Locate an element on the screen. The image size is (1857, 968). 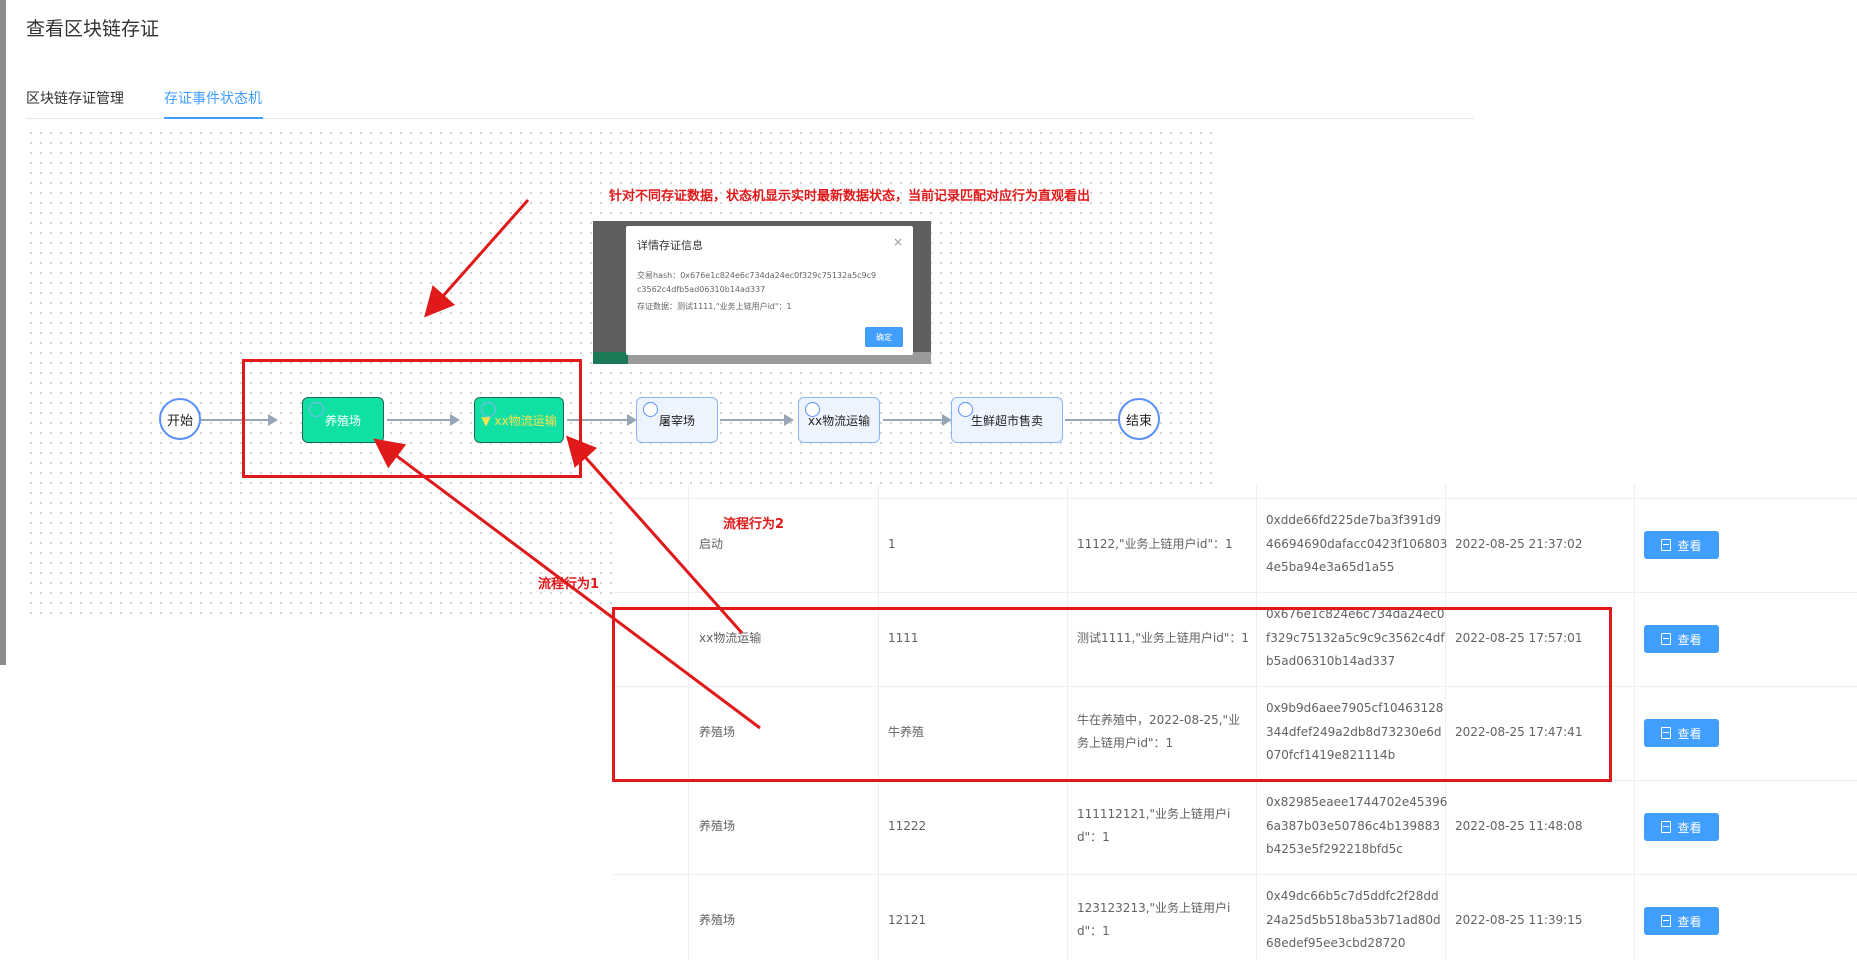
confirm-button: 确定 is located at coordinates (884, 337).